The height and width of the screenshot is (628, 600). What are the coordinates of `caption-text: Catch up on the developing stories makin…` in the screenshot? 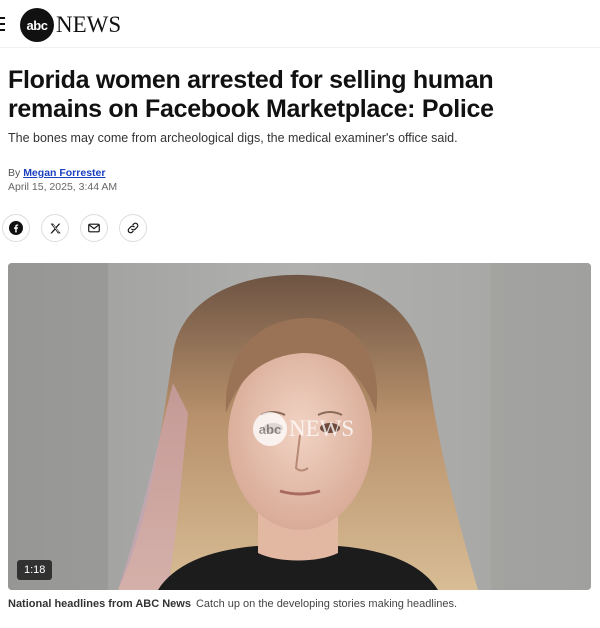 It's located at (326, 604).